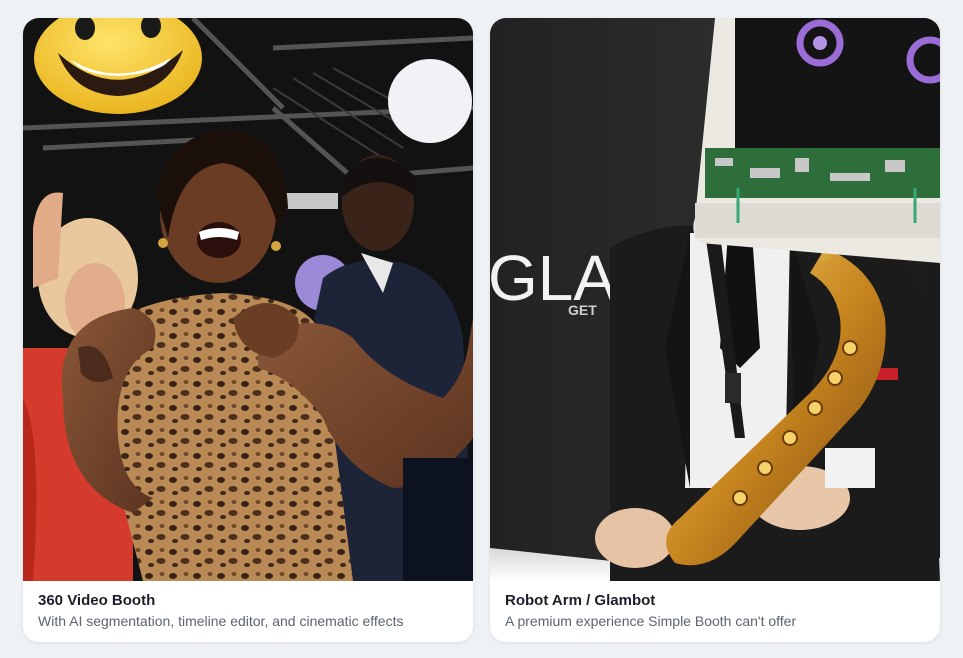  Describe the element at coordinates (97, 600) in the screenshot. I see `card-title: 360 Video Booth` at that location.